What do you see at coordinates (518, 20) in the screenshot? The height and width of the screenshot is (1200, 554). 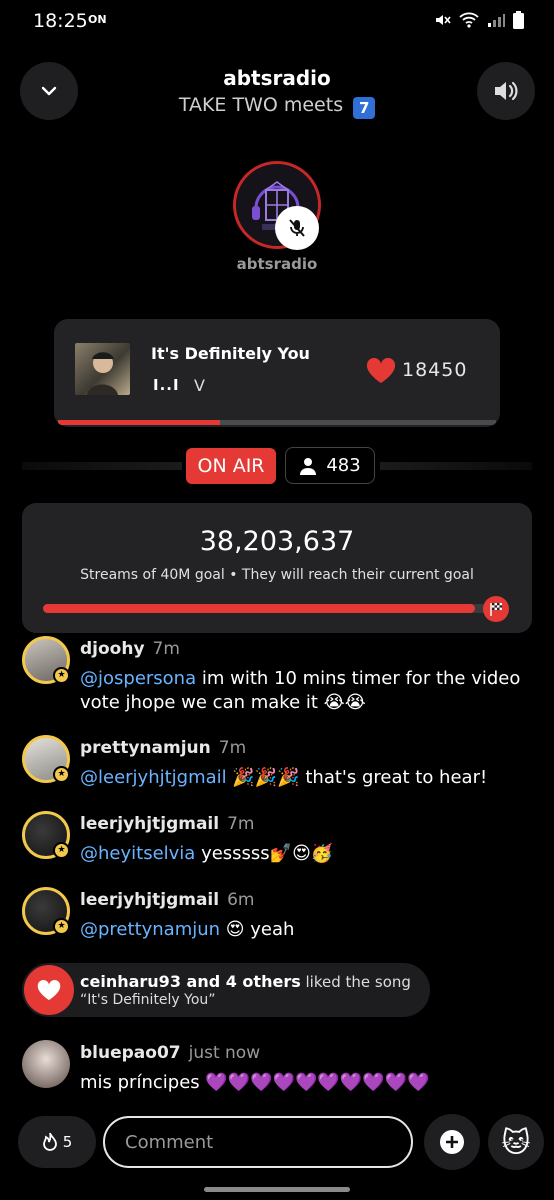 I see `battery-icon` at bounding box center [518, 20].